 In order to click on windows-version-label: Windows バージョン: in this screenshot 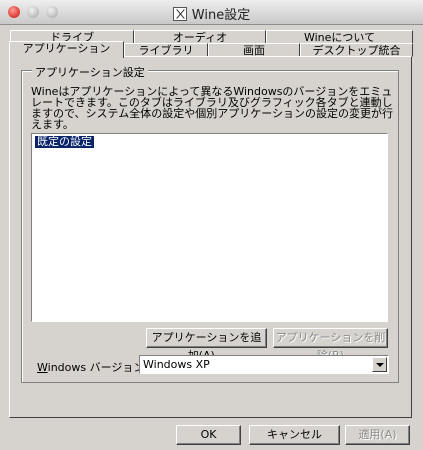, I will do `click(92, 367)`.